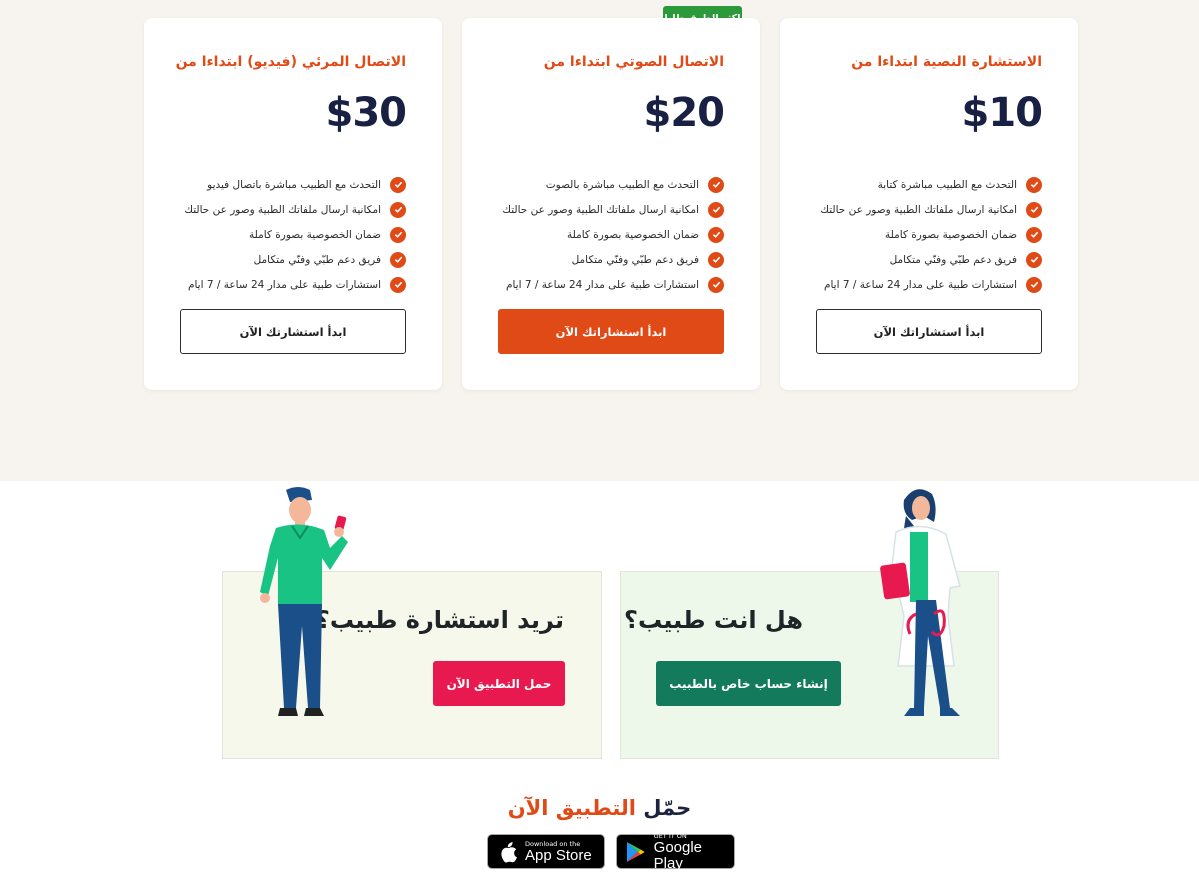 The image size is (1199, 878). What do you see at coordinates (713, 620) in the screenshot?
I see `doctor-heading: هل انت طبيب؟` at bounding box center [713, 620].